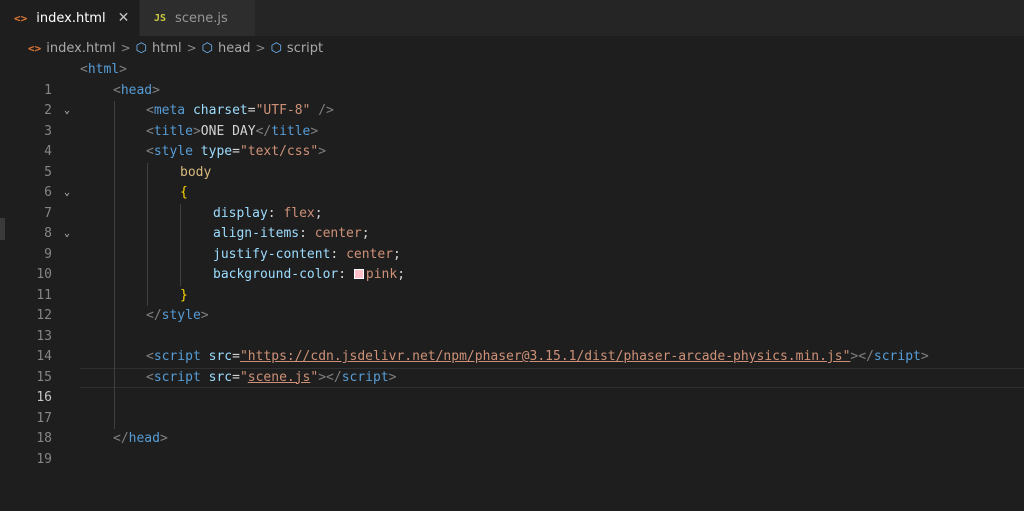 Image resolution: width=1024 pixels, height=511 pixels. I want to click on code-text: <style type="text/css">, so click(236, 151).